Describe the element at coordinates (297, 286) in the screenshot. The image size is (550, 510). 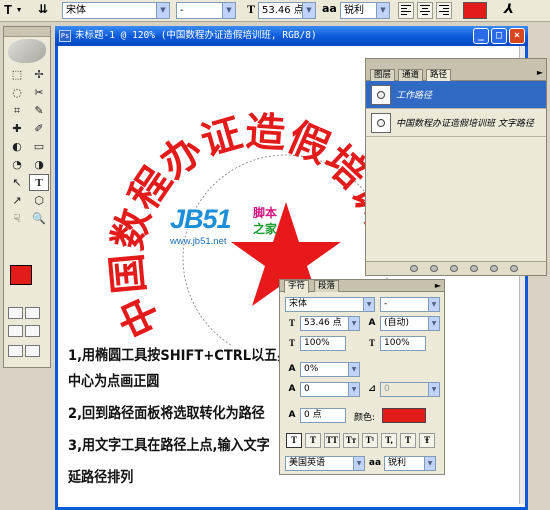
I see `tab-character: 字符` at that location.